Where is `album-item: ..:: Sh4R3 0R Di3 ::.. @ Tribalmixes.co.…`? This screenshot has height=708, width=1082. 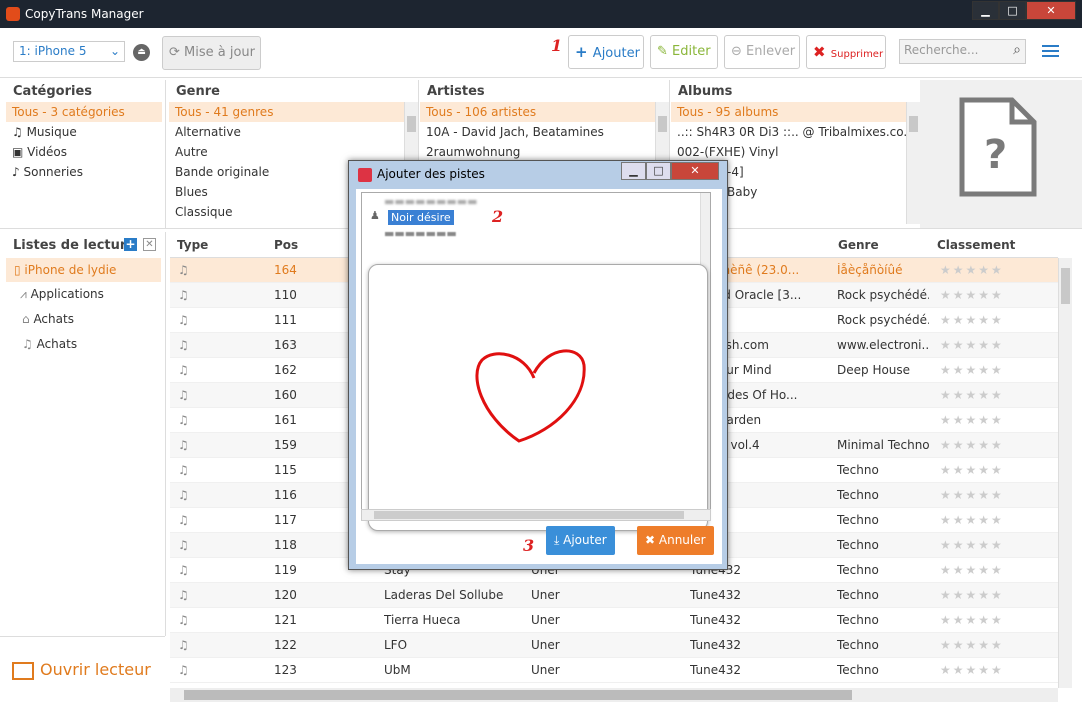
album-item: ..:: Sh4R3 0R Di3 ::.. @ Tribalmixes.co.… is located at coordinates (788, 132).